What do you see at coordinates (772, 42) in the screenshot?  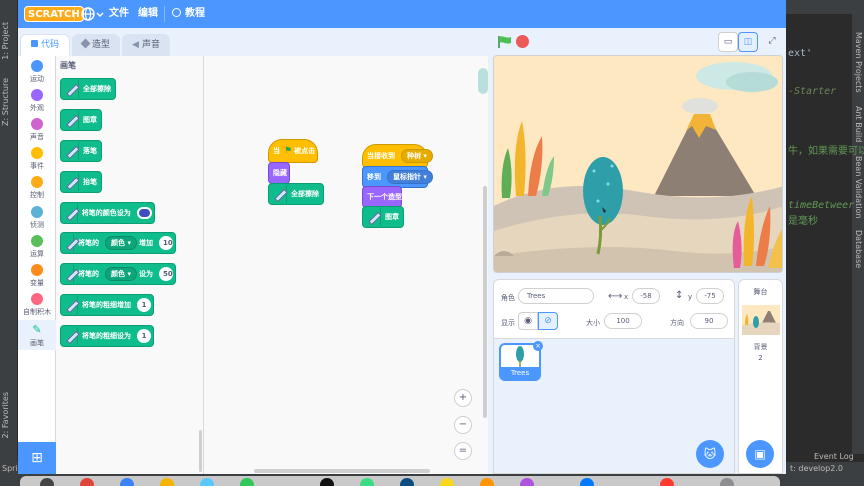 I see `fullscreen-button: ⤢` at bounding box center [772, 42].